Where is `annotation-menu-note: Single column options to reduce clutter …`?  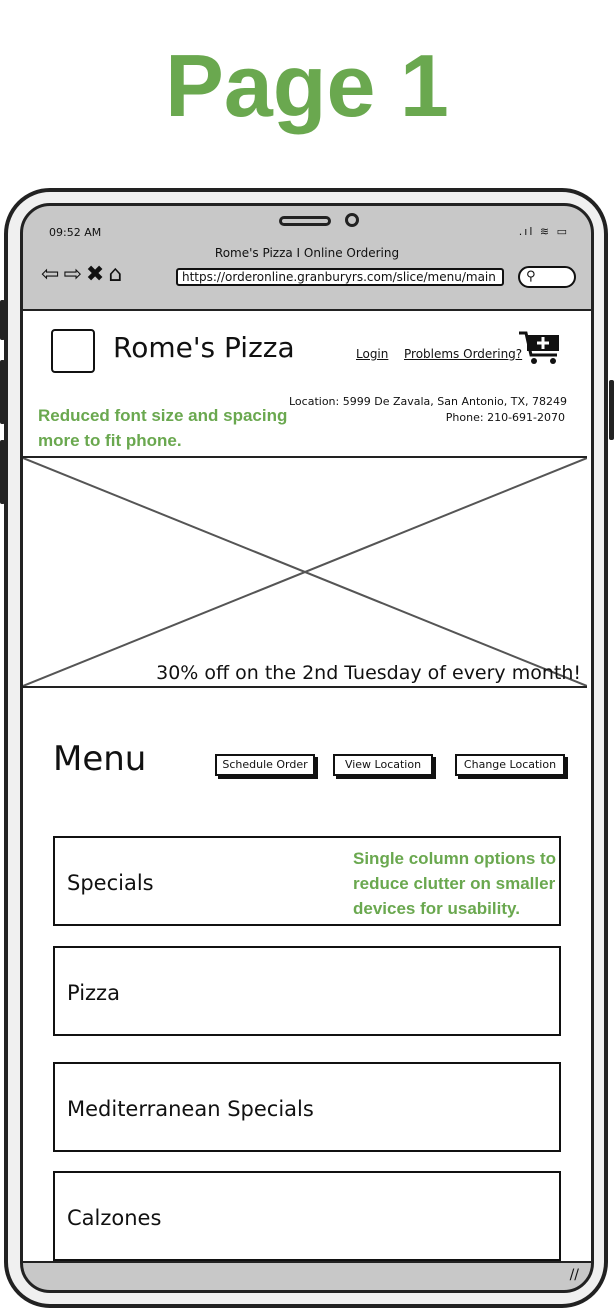 annotation-menu-note: Single column options to reduce clutter … is located at coordinates (455, 883).